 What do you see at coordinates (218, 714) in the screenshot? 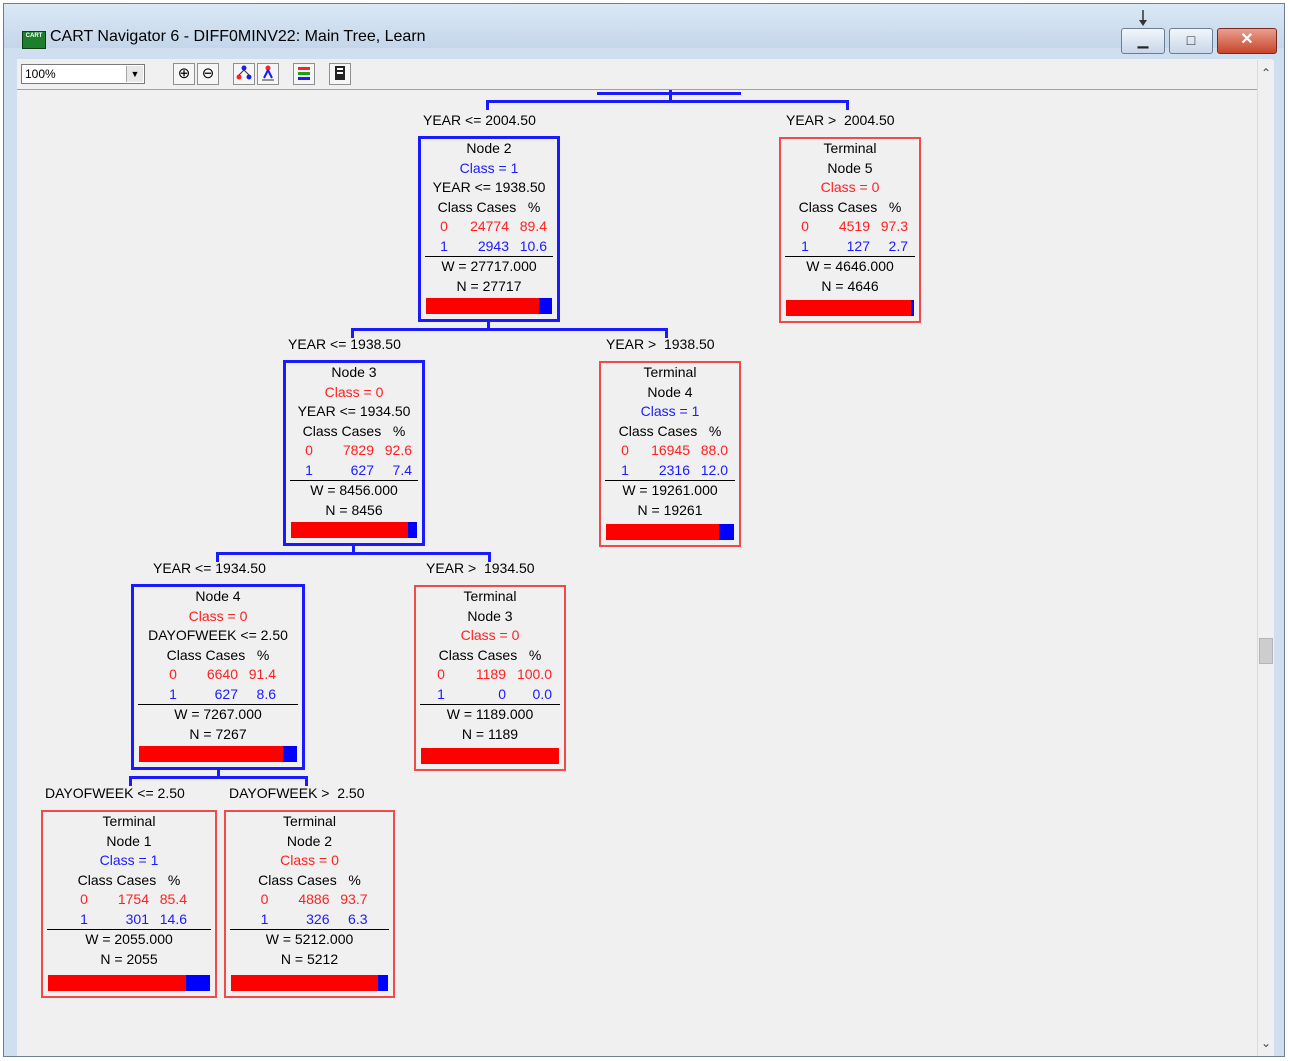
I see `node-weight: W = 7267.000` at bounding box center [218, 714].